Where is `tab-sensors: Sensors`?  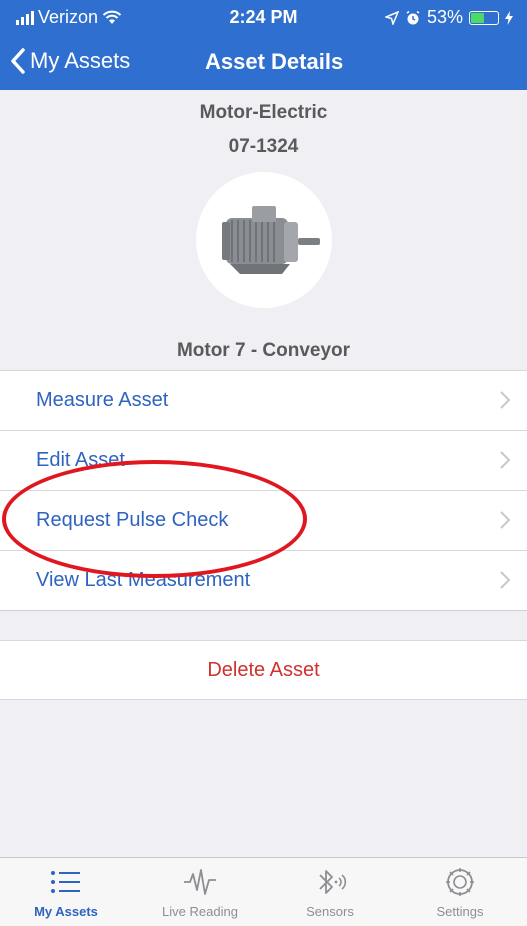
tab-sensors: Sensors is located at coordinates (330, 892).